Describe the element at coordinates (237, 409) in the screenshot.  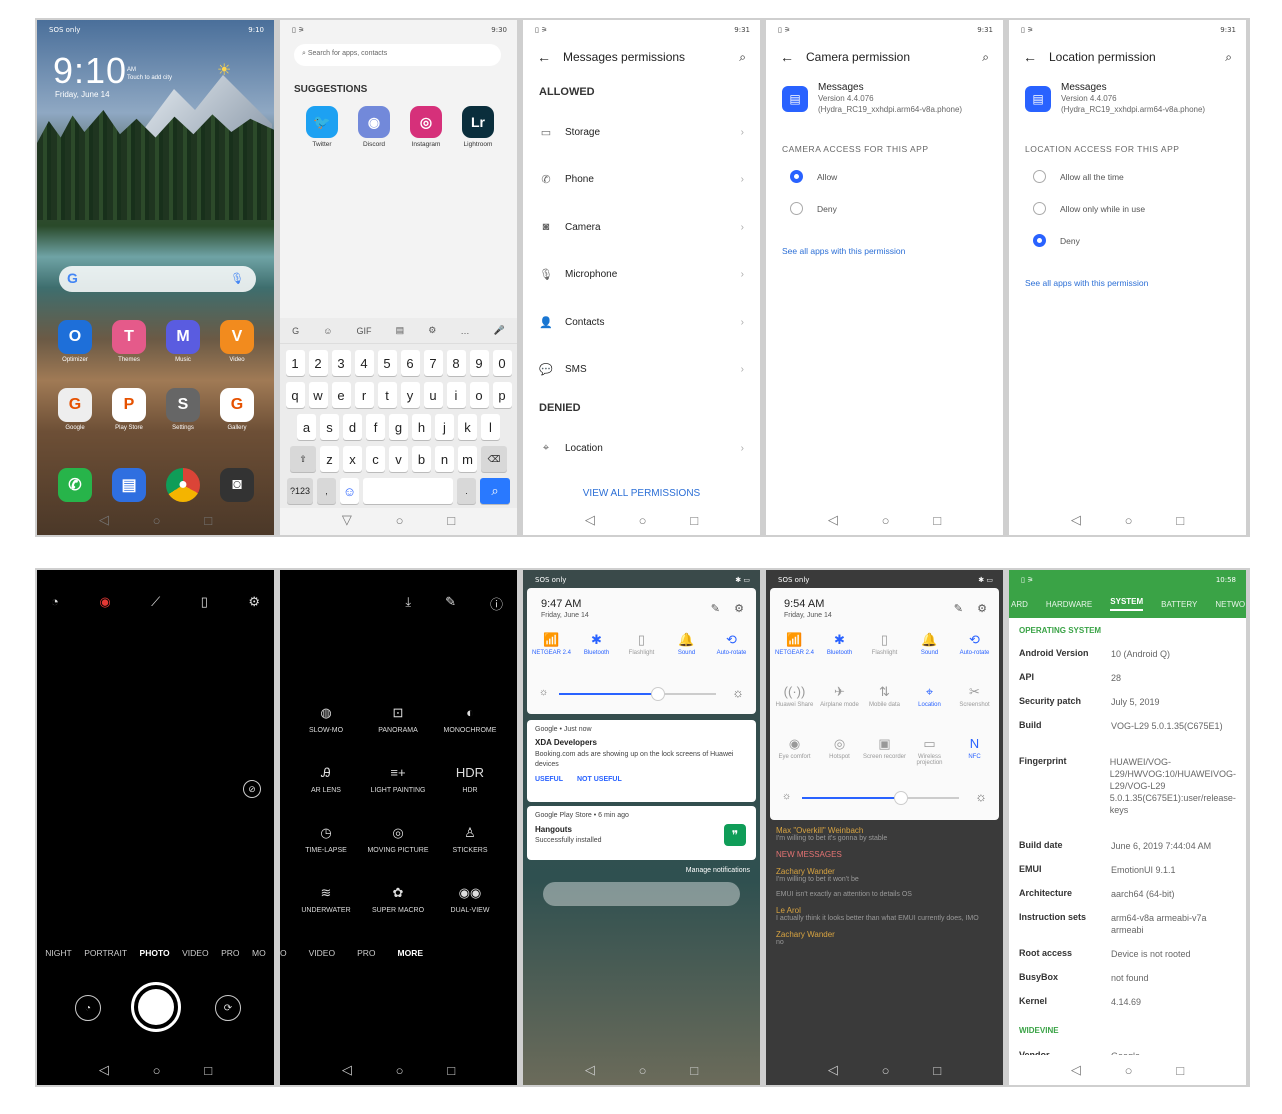
I see `app-gallery: G Gallery` at that location.